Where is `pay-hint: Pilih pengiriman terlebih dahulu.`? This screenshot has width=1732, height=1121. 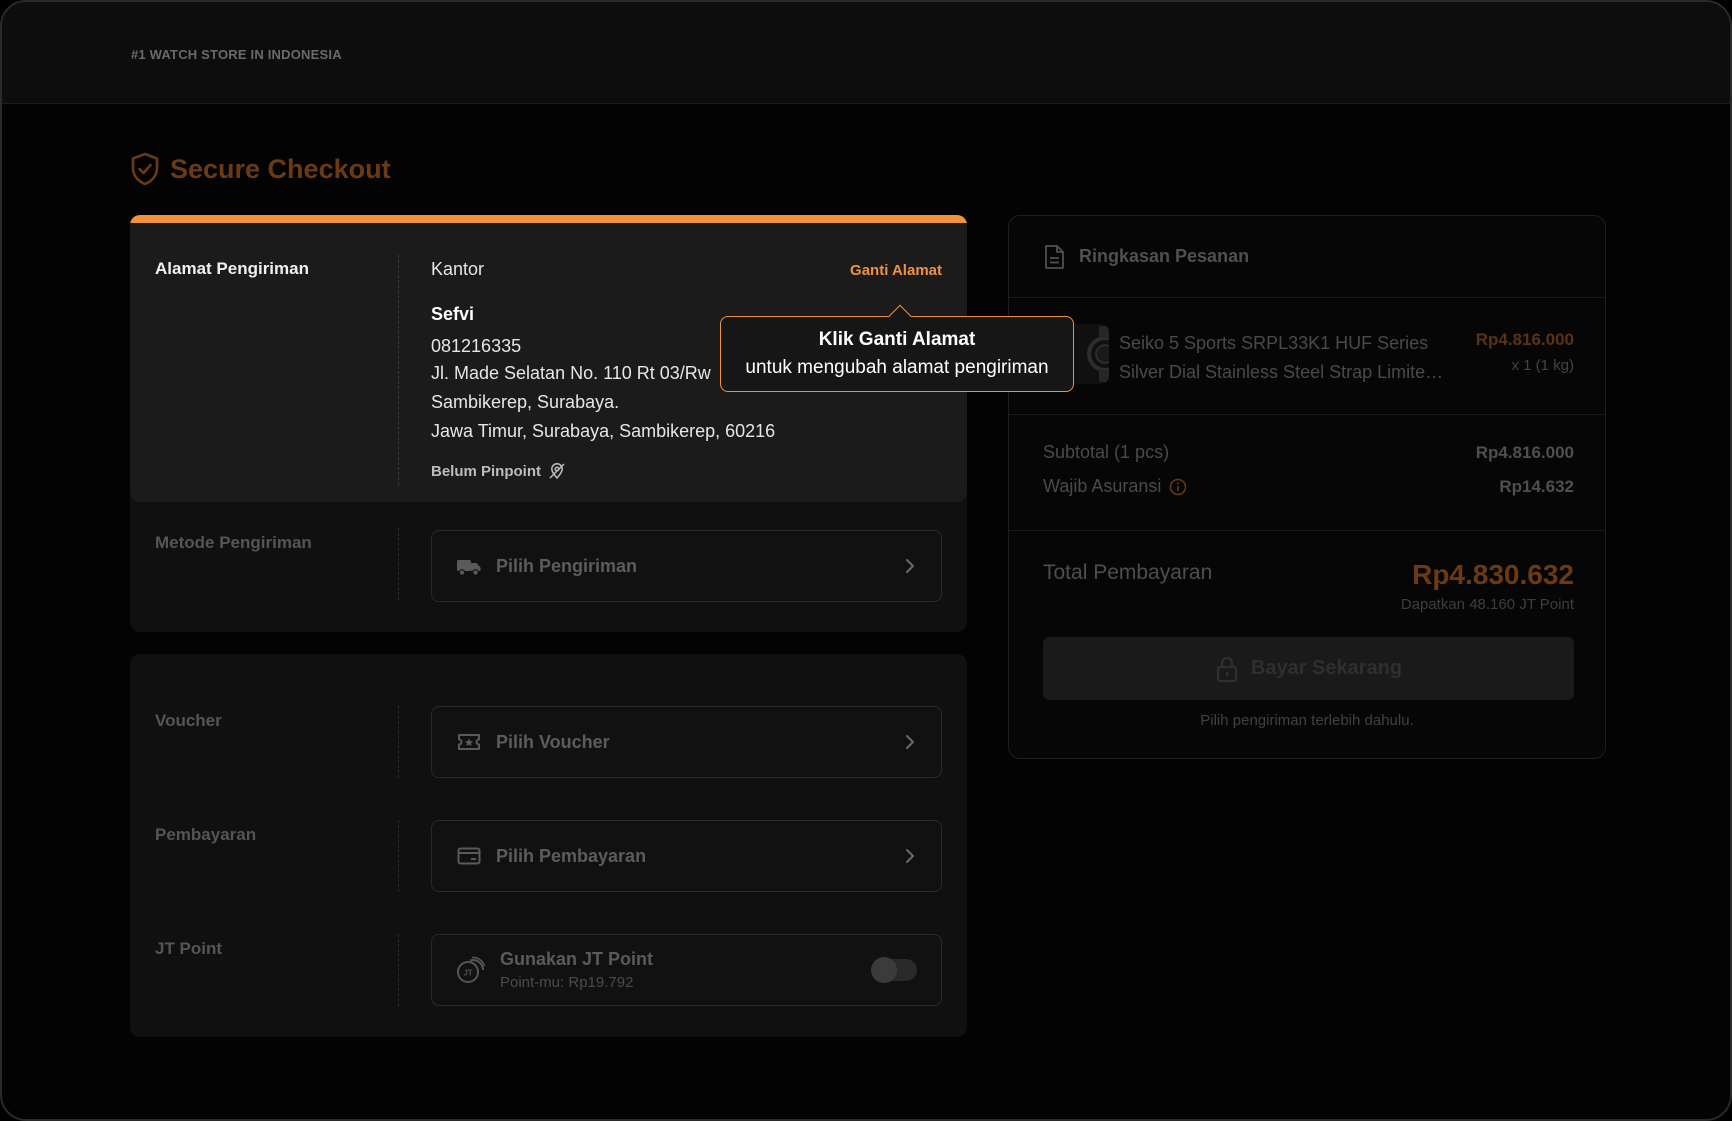 pay-hint: Pilih pengiriman terlebih dahulu. is located at coordinates (1307, 720).